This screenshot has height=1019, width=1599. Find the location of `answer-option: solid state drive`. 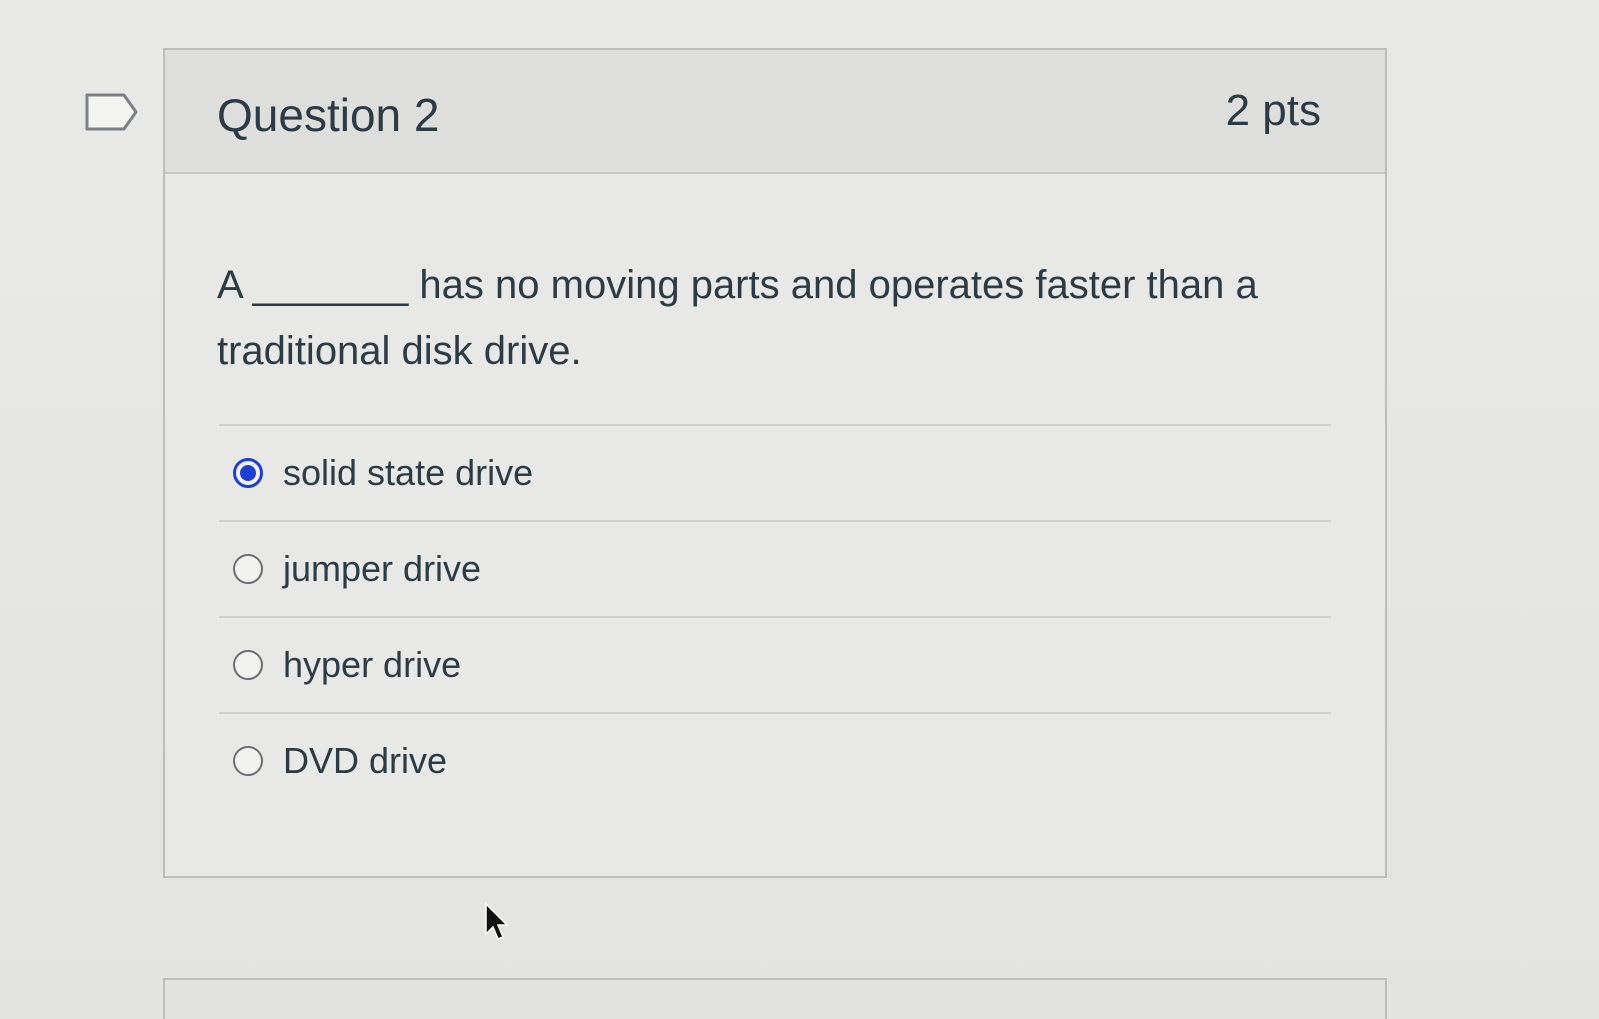

answer-option: solid state drive is located at coordinates (775, 472).